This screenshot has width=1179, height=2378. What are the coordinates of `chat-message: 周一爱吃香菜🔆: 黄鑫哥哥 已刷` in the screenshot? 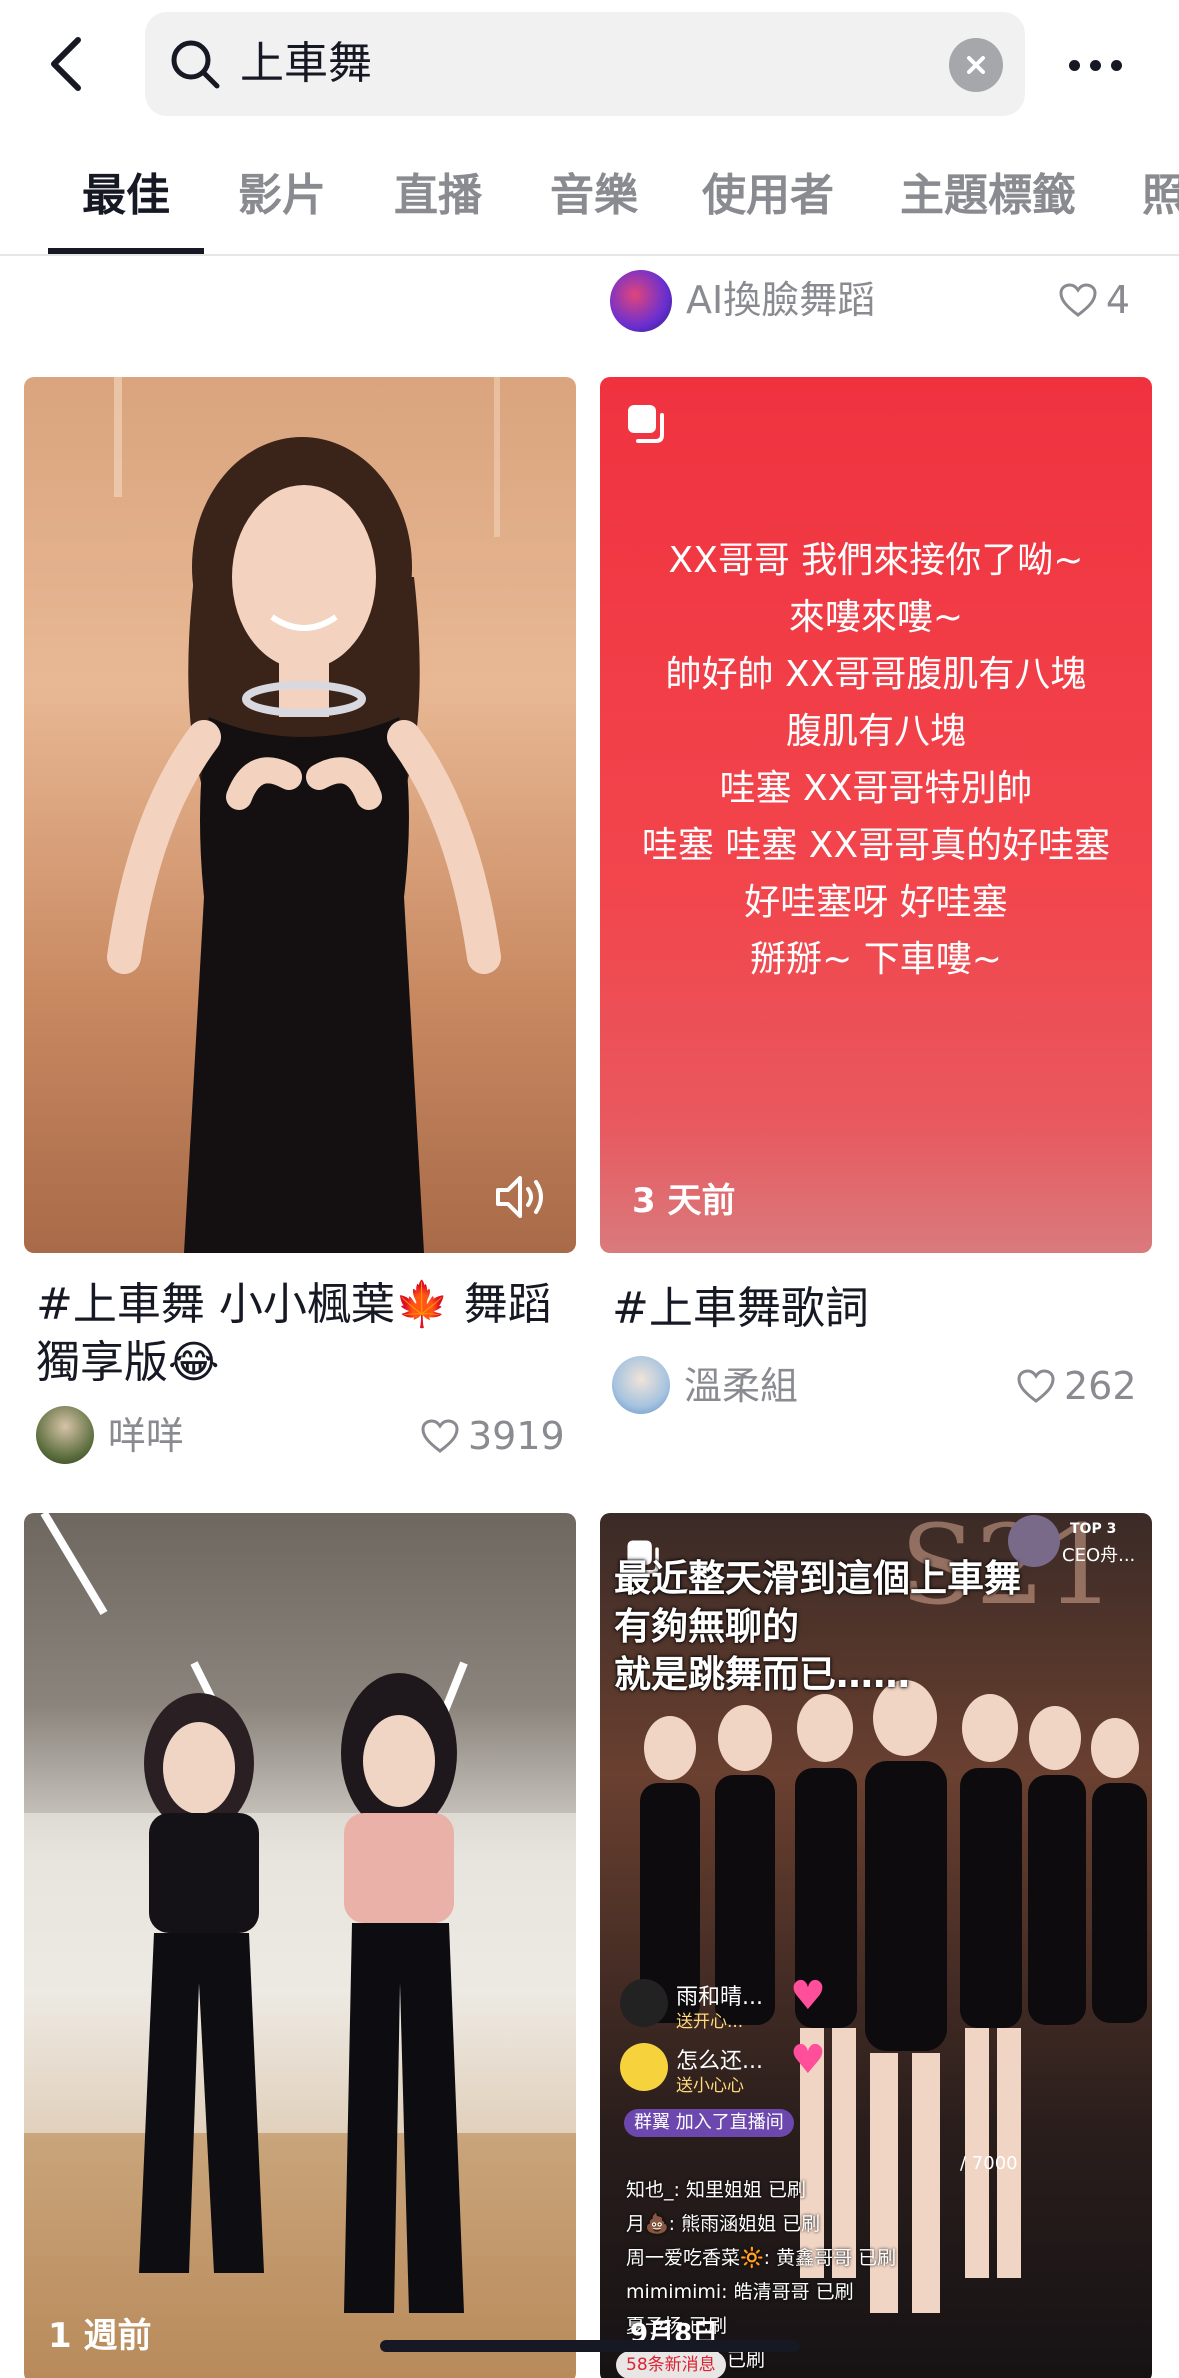 It's located at (761, 2258).